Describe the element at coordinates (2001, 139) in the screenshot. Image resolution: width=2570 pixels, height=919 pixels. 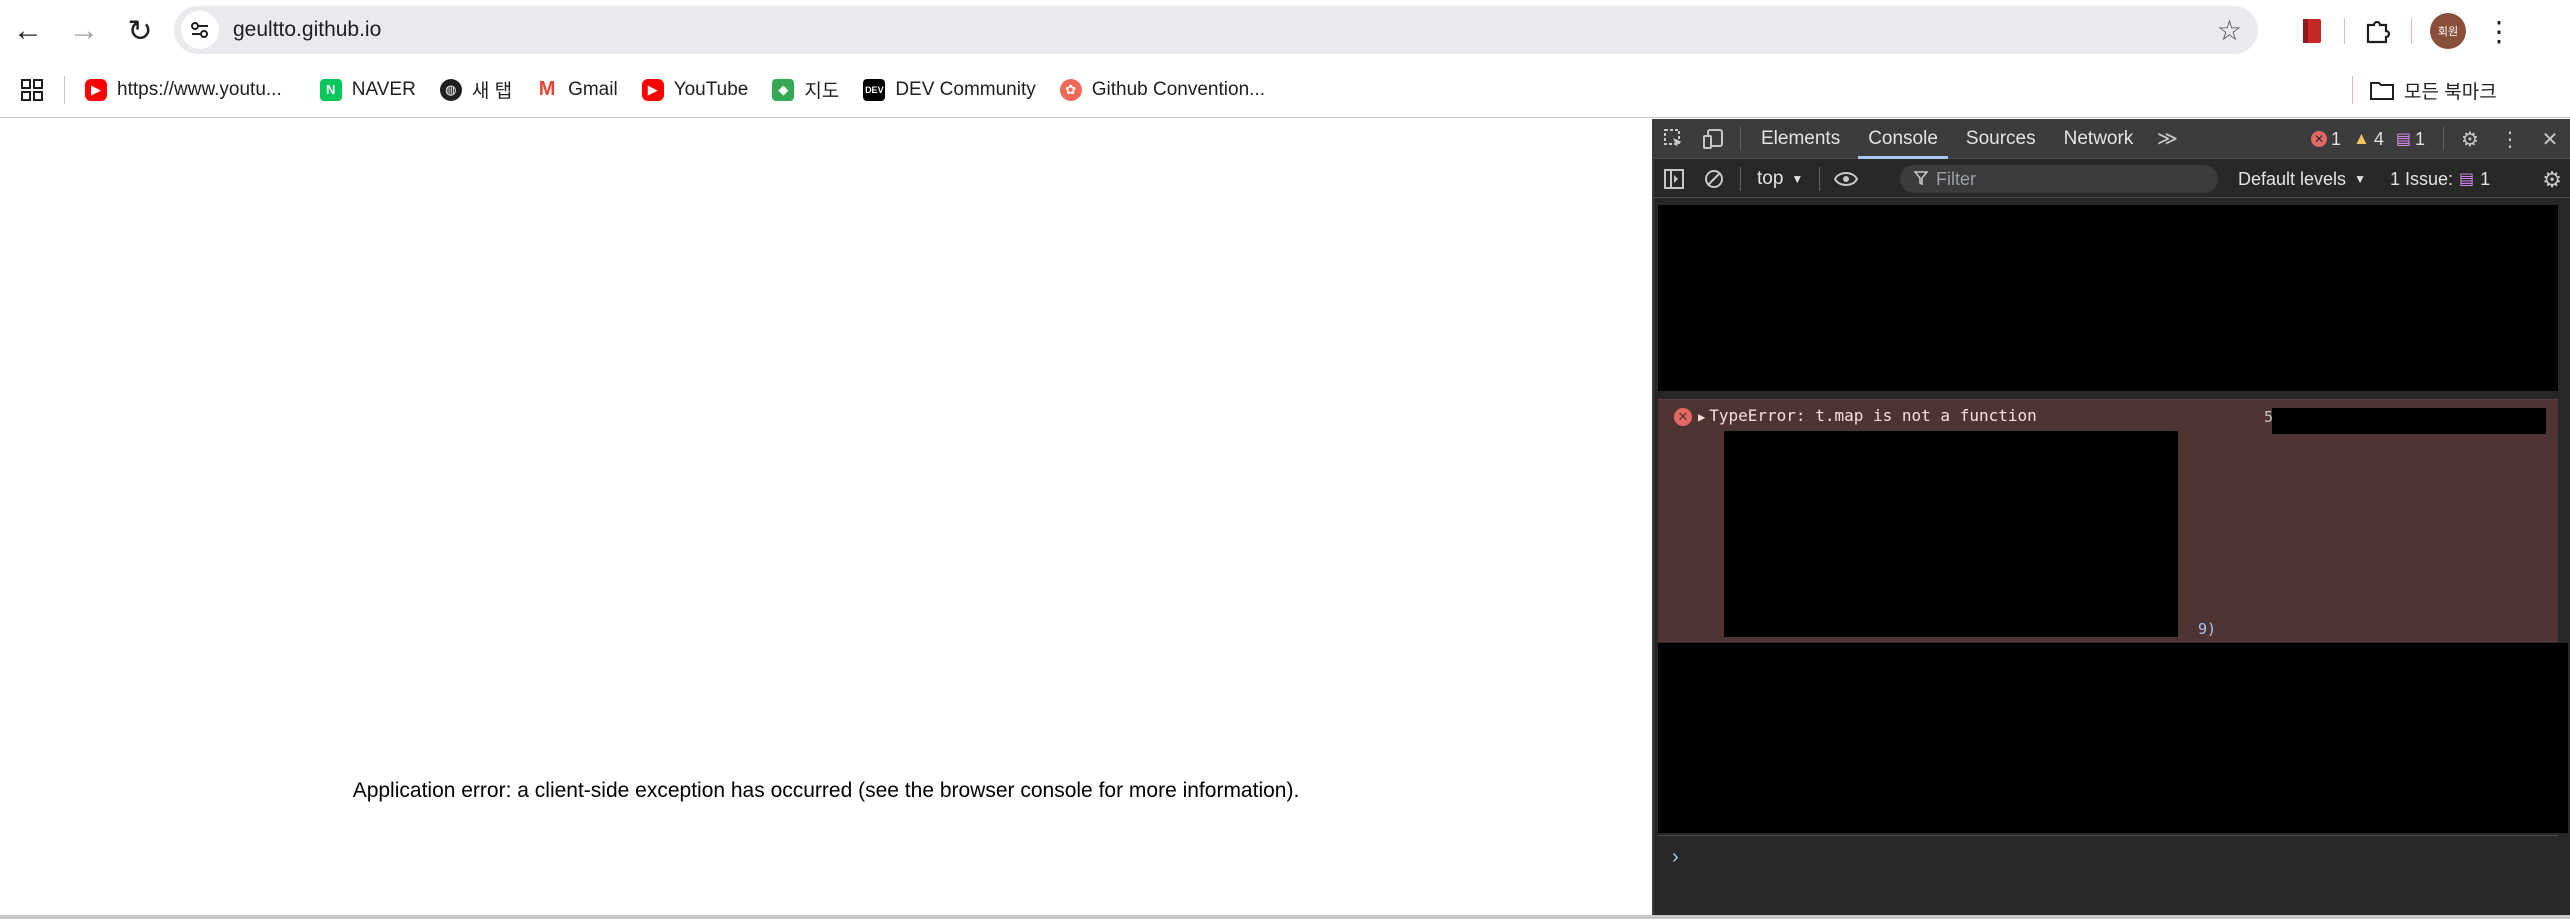
I see `tab-sources: Sources` at that location.